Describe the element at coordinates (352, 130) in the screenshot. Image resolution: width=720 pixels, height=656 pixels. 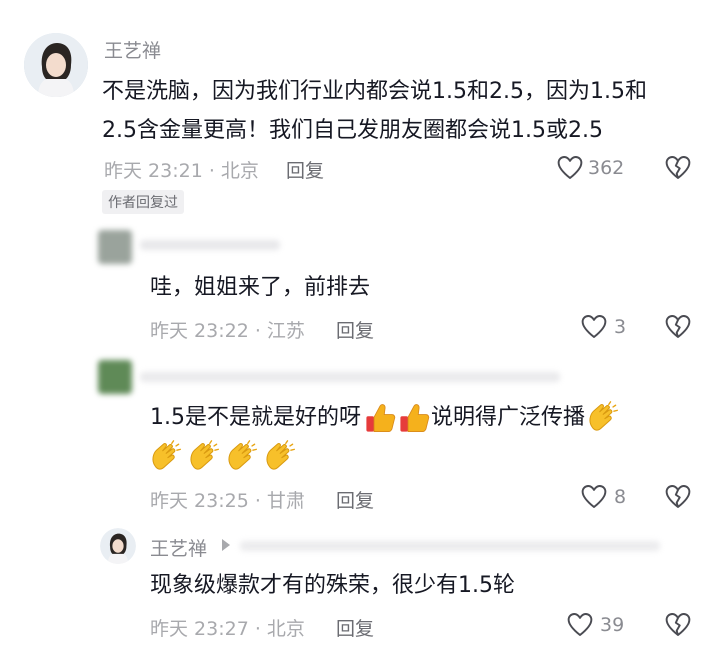
I see `comment-text: 2.5含金量更高！我们自己发朋友圈都会说1.5或2.5` at that location.